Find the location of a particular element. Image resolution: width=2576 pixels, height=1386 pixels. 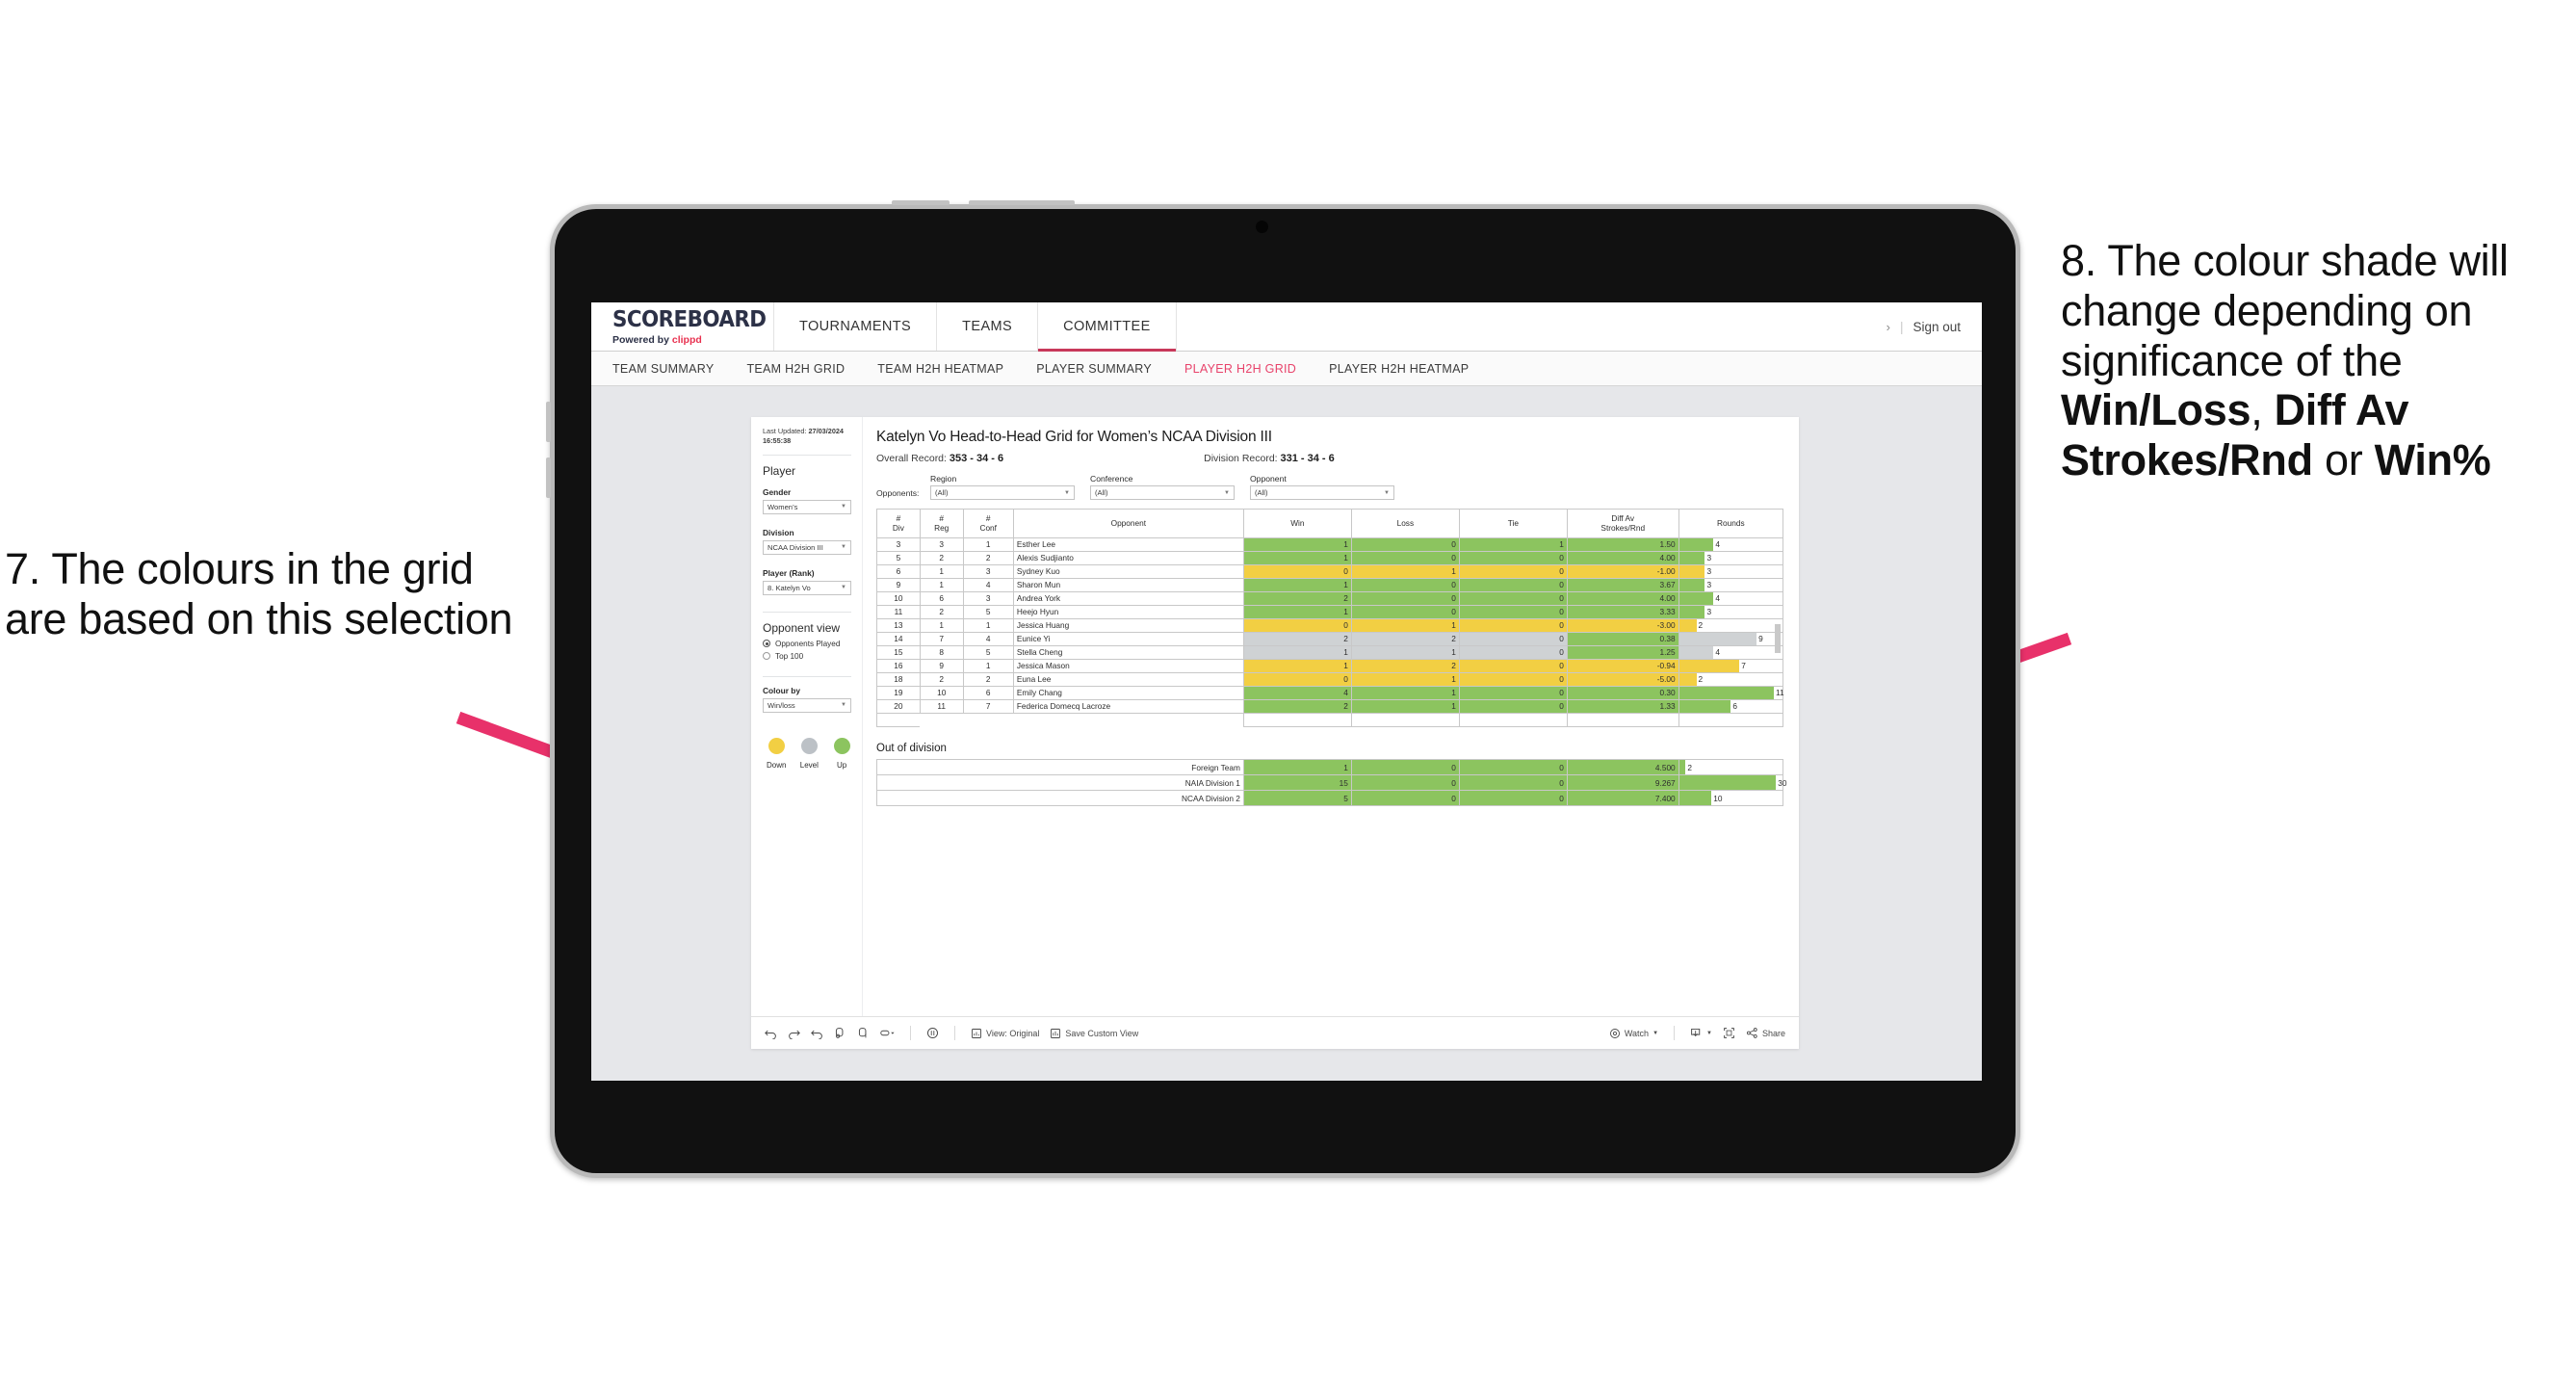

cell-reg: 2 is located at coordinates (941, 679).